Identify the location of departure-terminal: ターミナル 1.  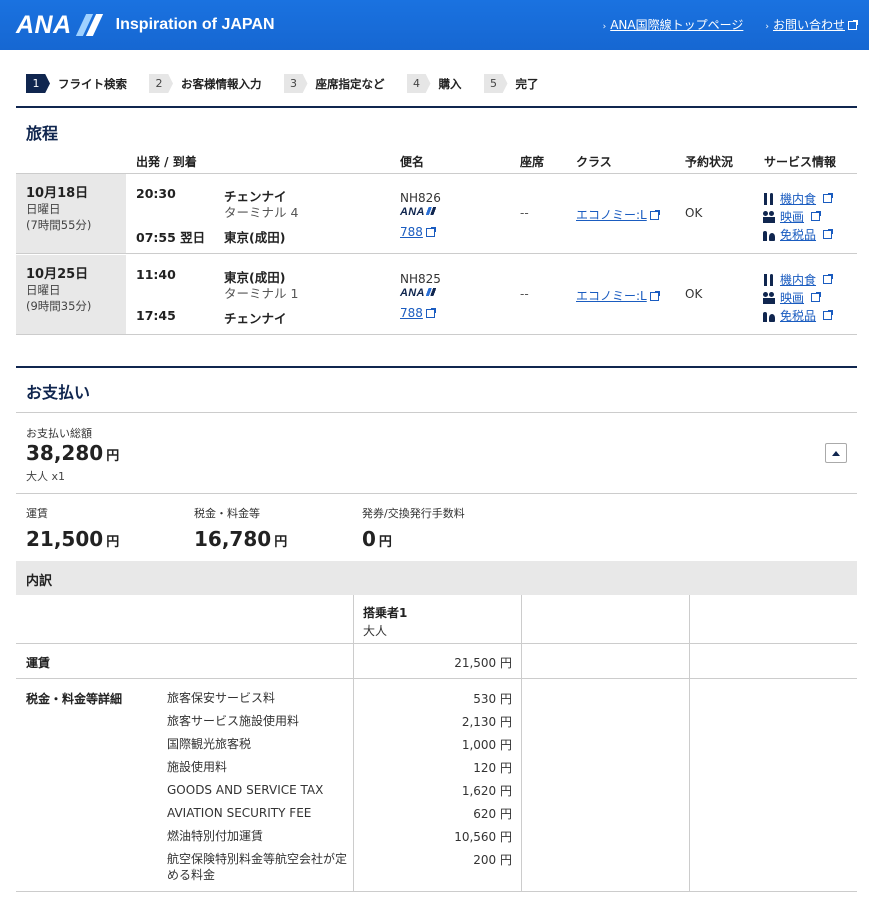
(261, 293).